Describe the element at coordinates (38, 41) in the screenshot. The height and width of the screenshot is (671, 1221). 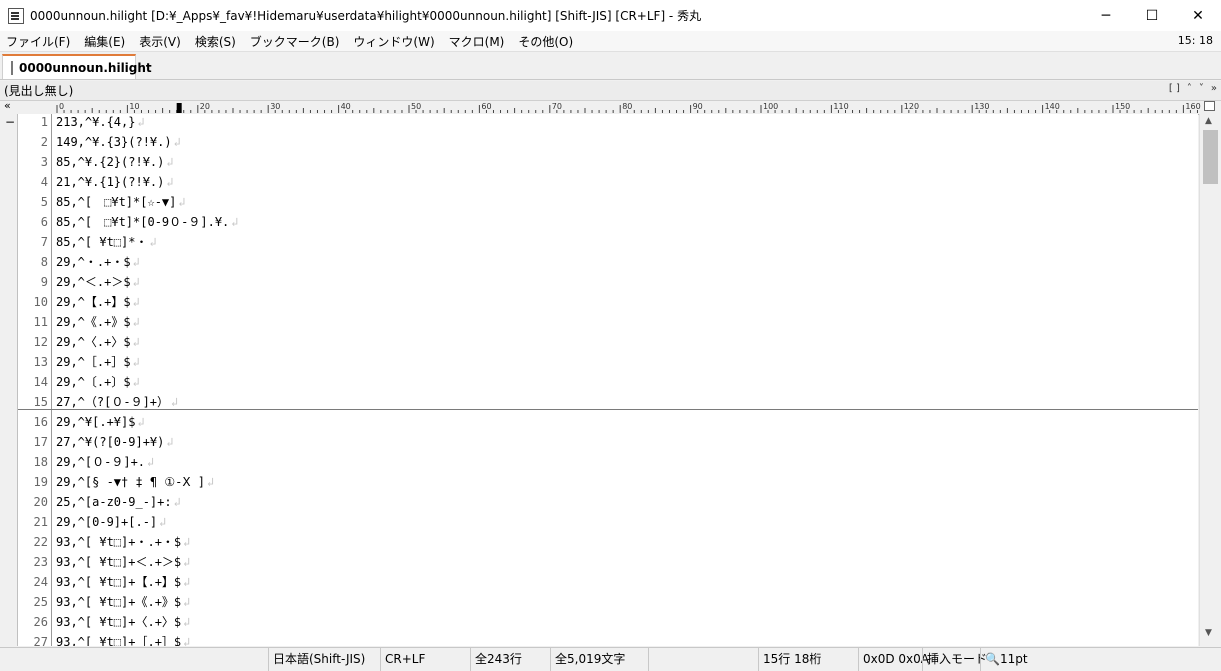
I see `menu-file: ファイル(F)` at that location.